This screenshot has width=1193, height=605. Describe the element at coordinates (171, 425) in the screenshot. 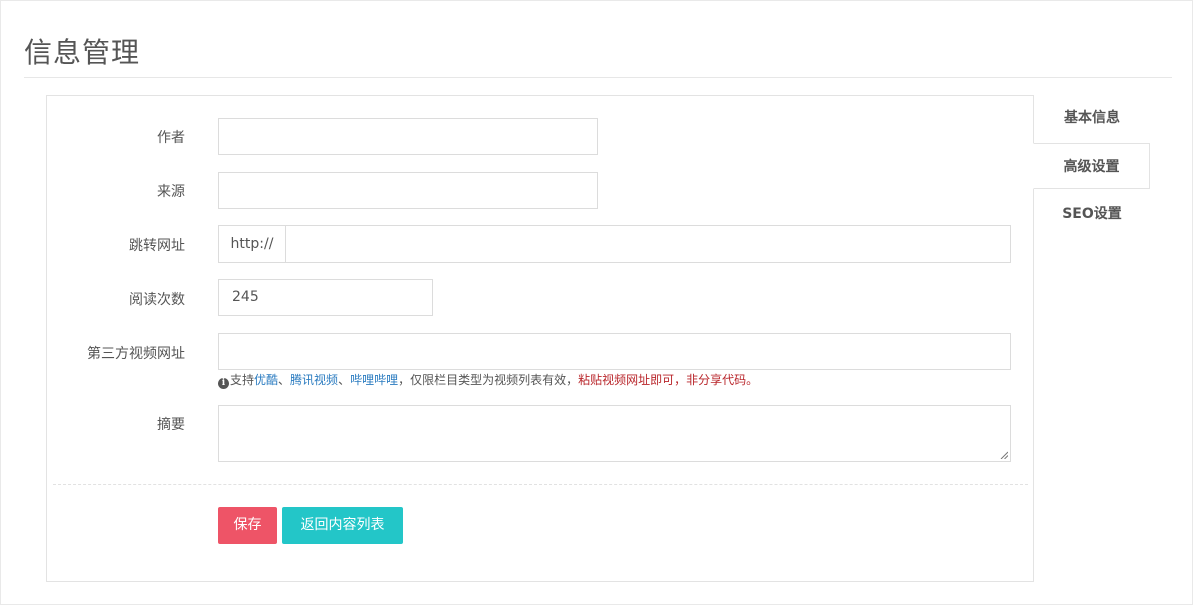

I see `summary-label: 摘要` at that location.